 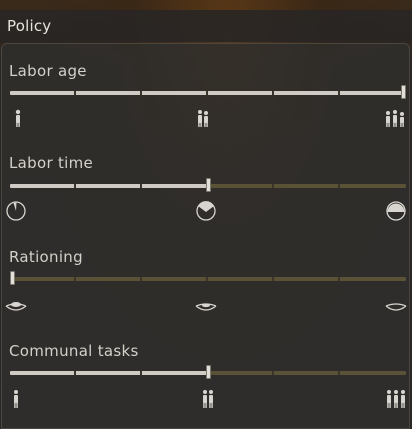 What do you see at coordinates (203, 118) in the screenshot?
I see `two-people-icon` at bounding box center [203, 118].